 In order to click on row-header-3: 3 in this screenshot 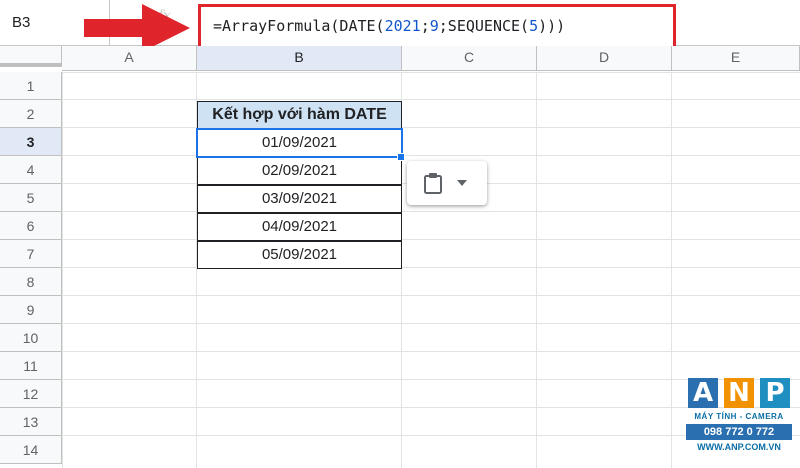, I will do `click(31, 142)`.